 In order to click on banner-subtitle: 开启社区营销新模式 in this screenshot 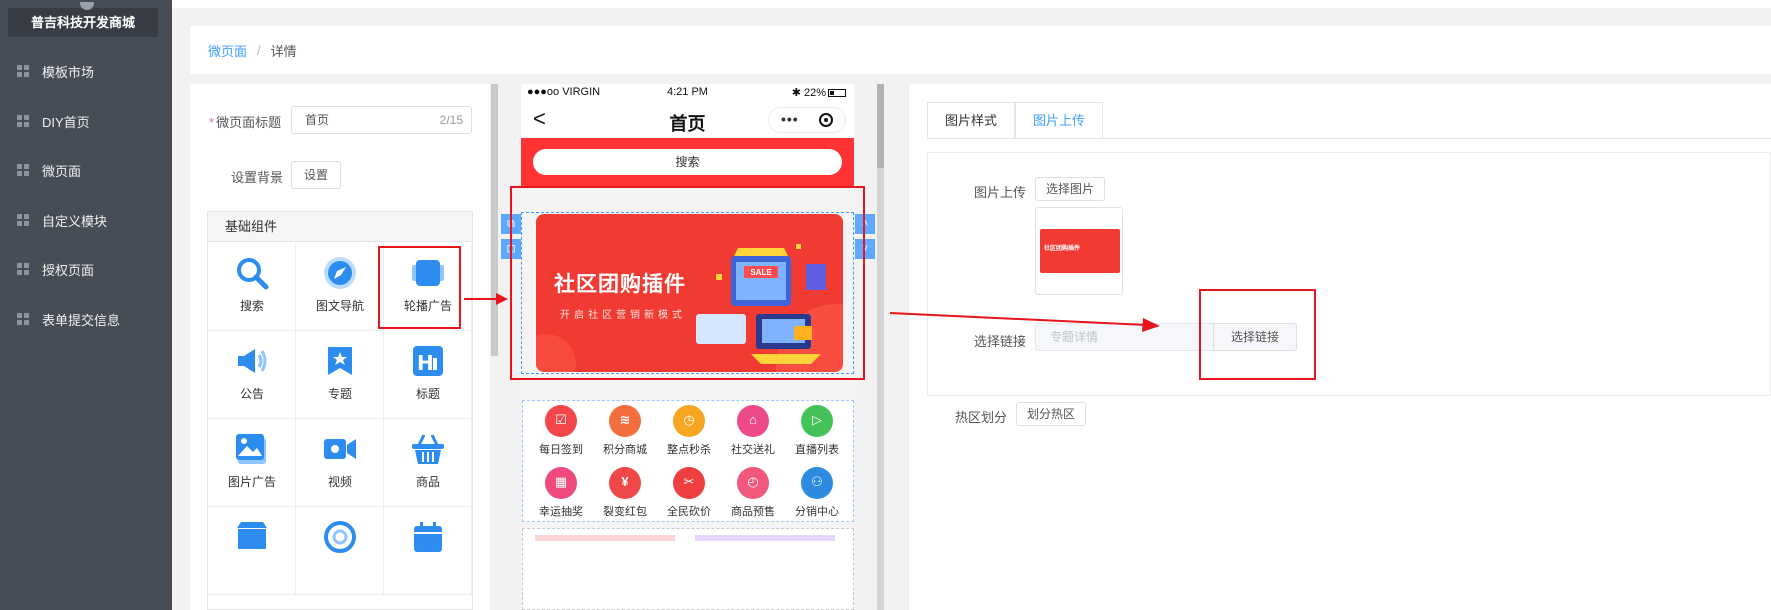, I will do `click(623, 315)`.